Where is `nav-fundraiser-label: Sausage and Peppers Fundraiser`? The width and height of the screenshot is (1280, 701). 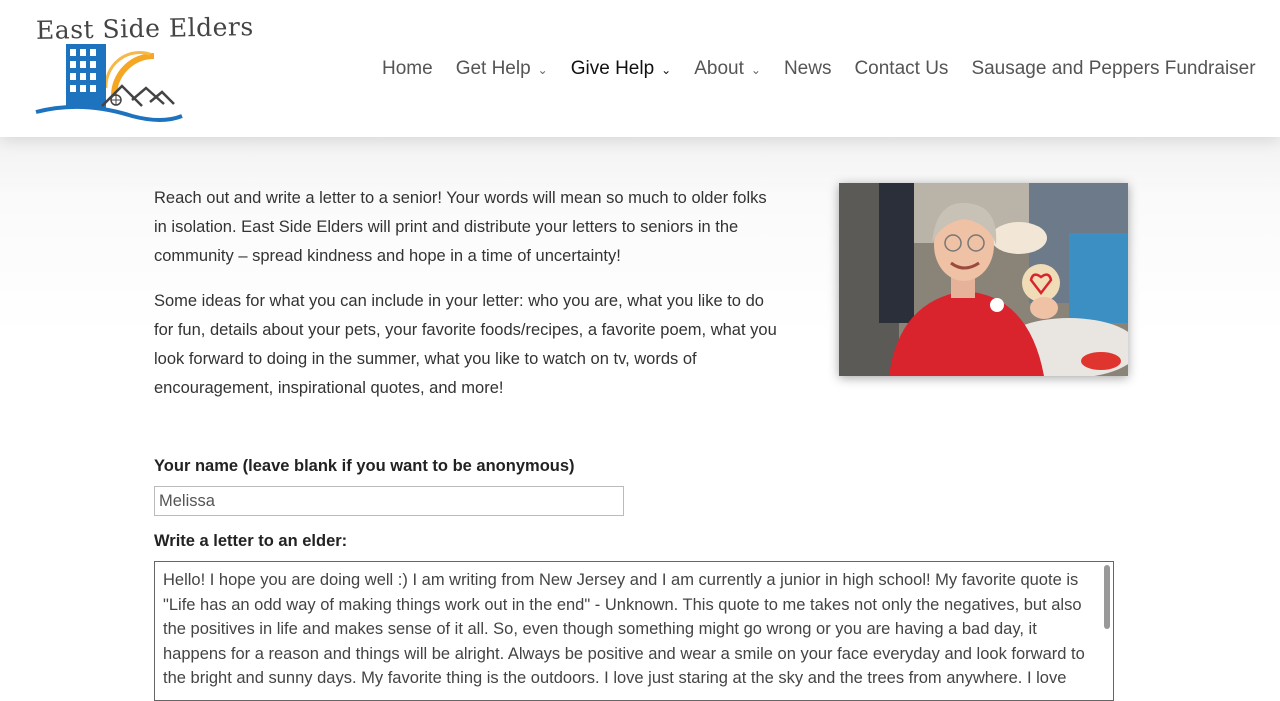
nav-fundraiser-label: Sausage and Peppers Fundraiser is located at coordinates (1113, 68).